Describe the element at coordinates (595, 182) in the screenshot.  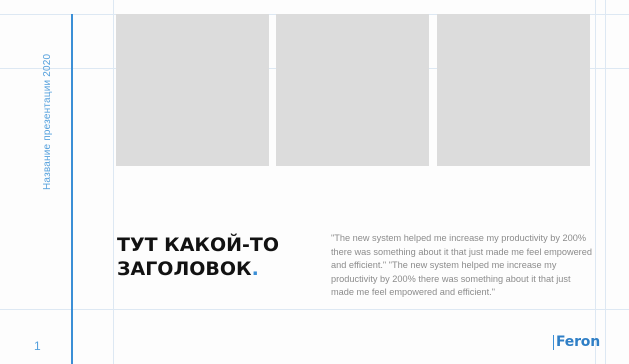
I see `guide-line-right` at that location.